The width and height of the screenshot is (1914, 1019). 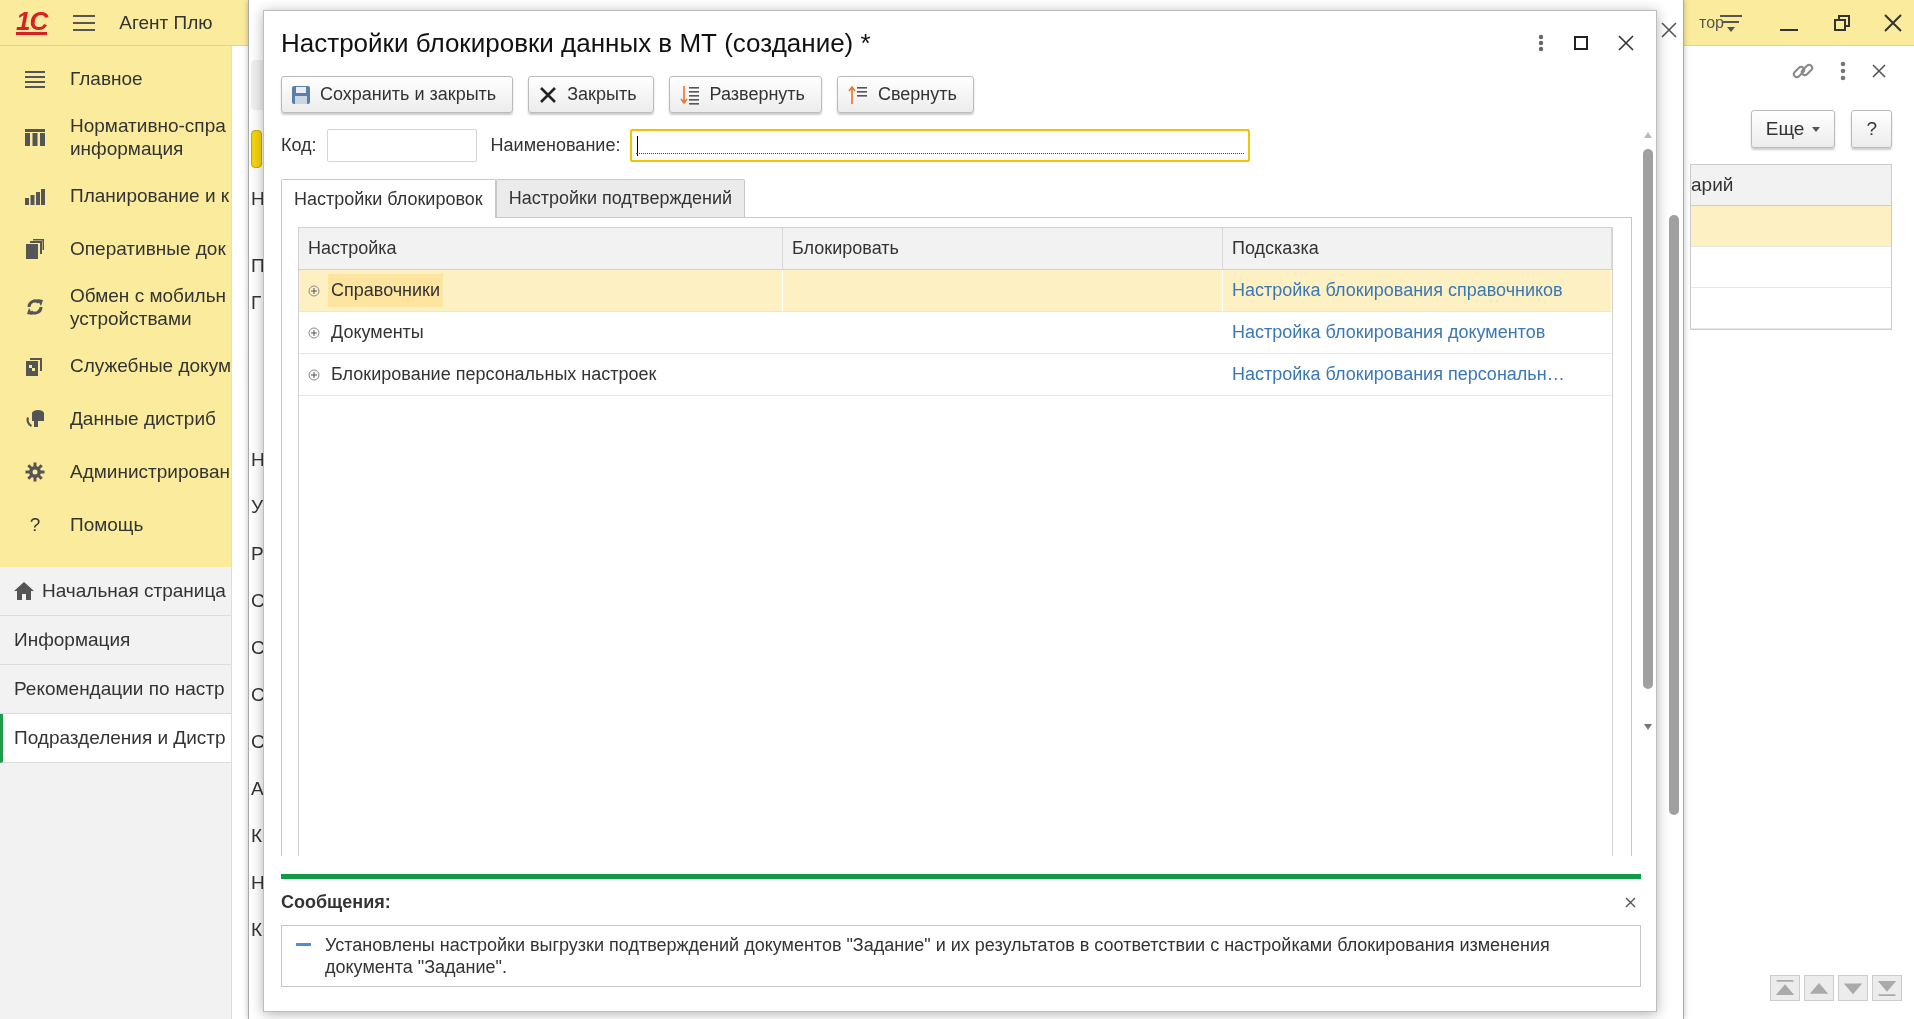 I want to click on column-header: Настройка, so click(x=541, y=249).